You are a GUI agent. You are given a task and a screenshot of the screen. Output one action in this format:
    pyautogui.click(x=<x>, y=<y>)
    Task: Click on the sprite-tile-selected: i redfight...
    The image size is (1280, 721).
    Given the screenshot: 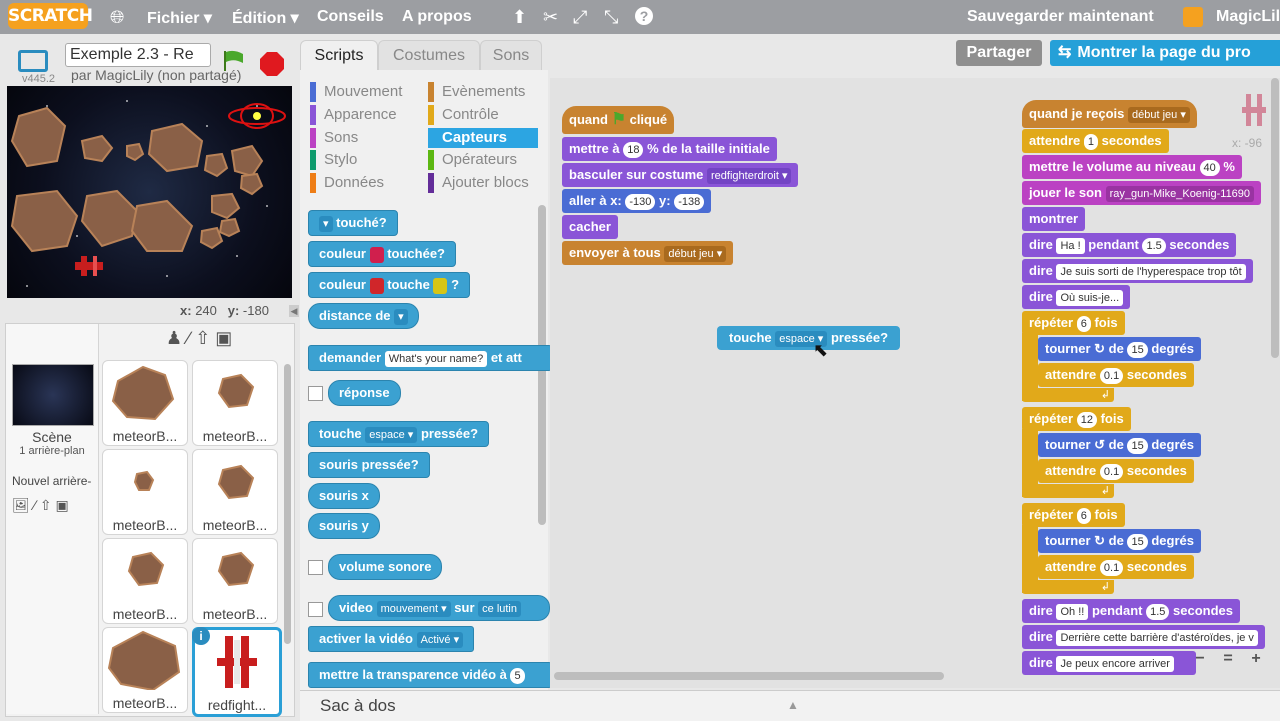 What is the action you would take?
    pyautogui.click(x=237, y=672)
    